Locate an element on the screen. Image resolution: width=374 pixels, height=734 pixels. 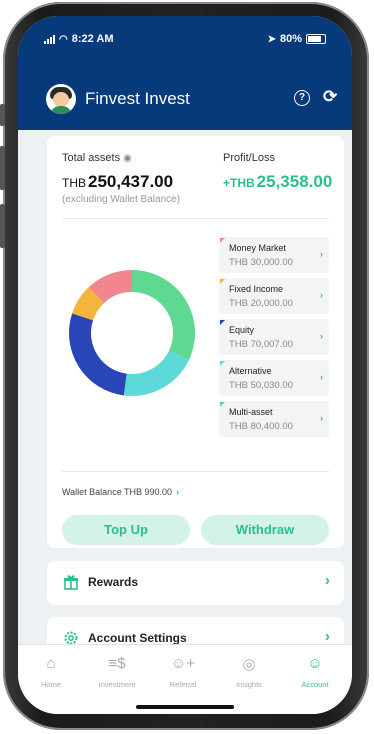
app-header: ◠ 8:22 AM ➤ 80% Finvest Invest ? ⟳ is located at coordinates (185, 73).